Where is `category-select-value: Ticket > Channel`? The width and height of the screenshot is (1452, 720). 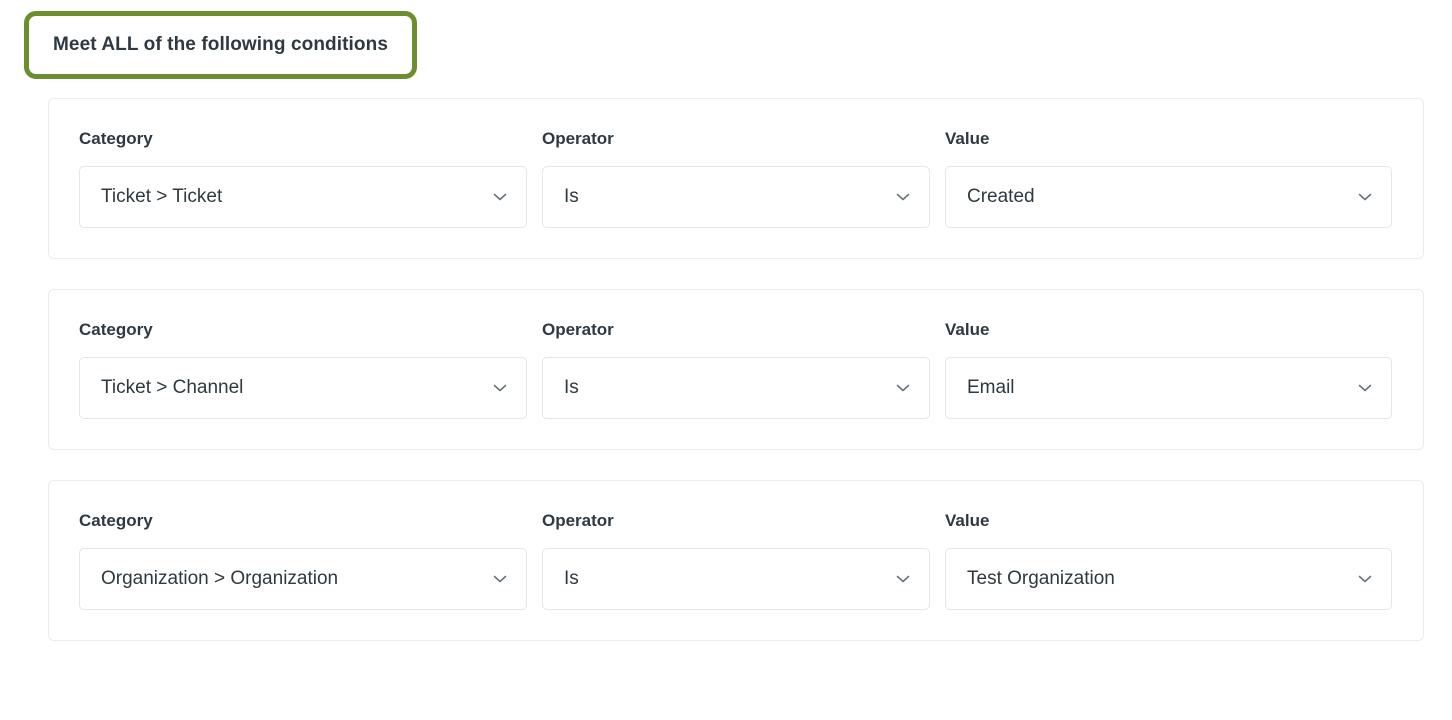
category-select-value: Ticket > Channel is located at coordinates (172, 387).